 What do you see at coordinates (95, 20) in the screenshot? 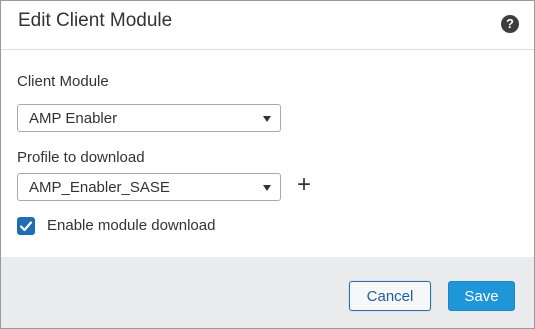
I see `dialog-title: Edit Client Module` at bounding box center [95, 20].